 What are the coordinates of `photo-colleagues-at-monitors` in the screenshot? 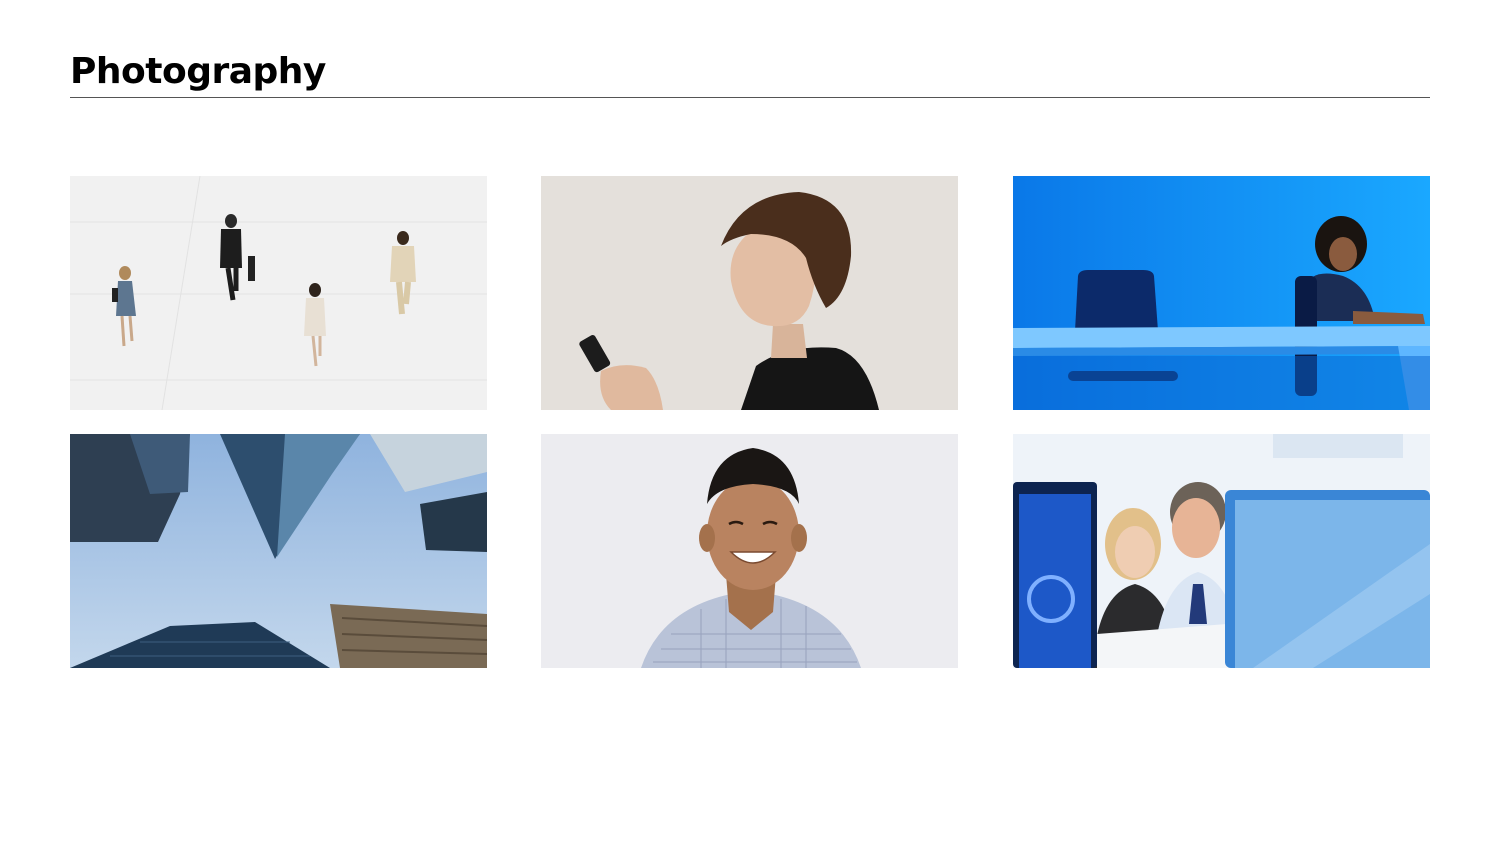 It's located at (1221, 551).